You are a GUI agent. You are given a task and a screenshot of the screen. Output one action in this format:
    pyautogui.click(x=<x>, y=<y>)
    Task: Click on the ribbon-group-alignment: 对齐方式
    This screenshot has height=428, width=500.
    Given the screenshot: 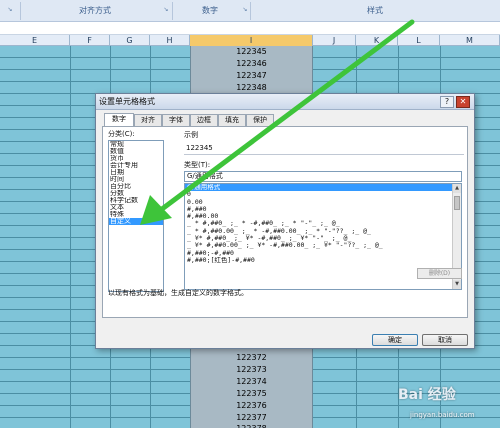 What is the action you would take?
    pyautogui.click(x=95, y=10)
    